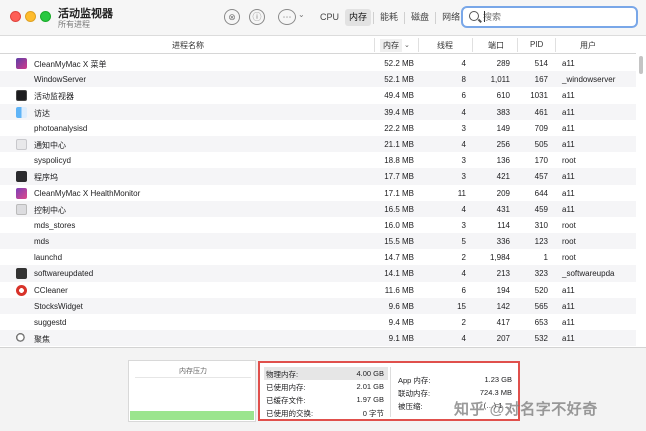  Describe the element at coordinates (192, 415) in the screenshot. I see `memory-pressure-bar` at that location.